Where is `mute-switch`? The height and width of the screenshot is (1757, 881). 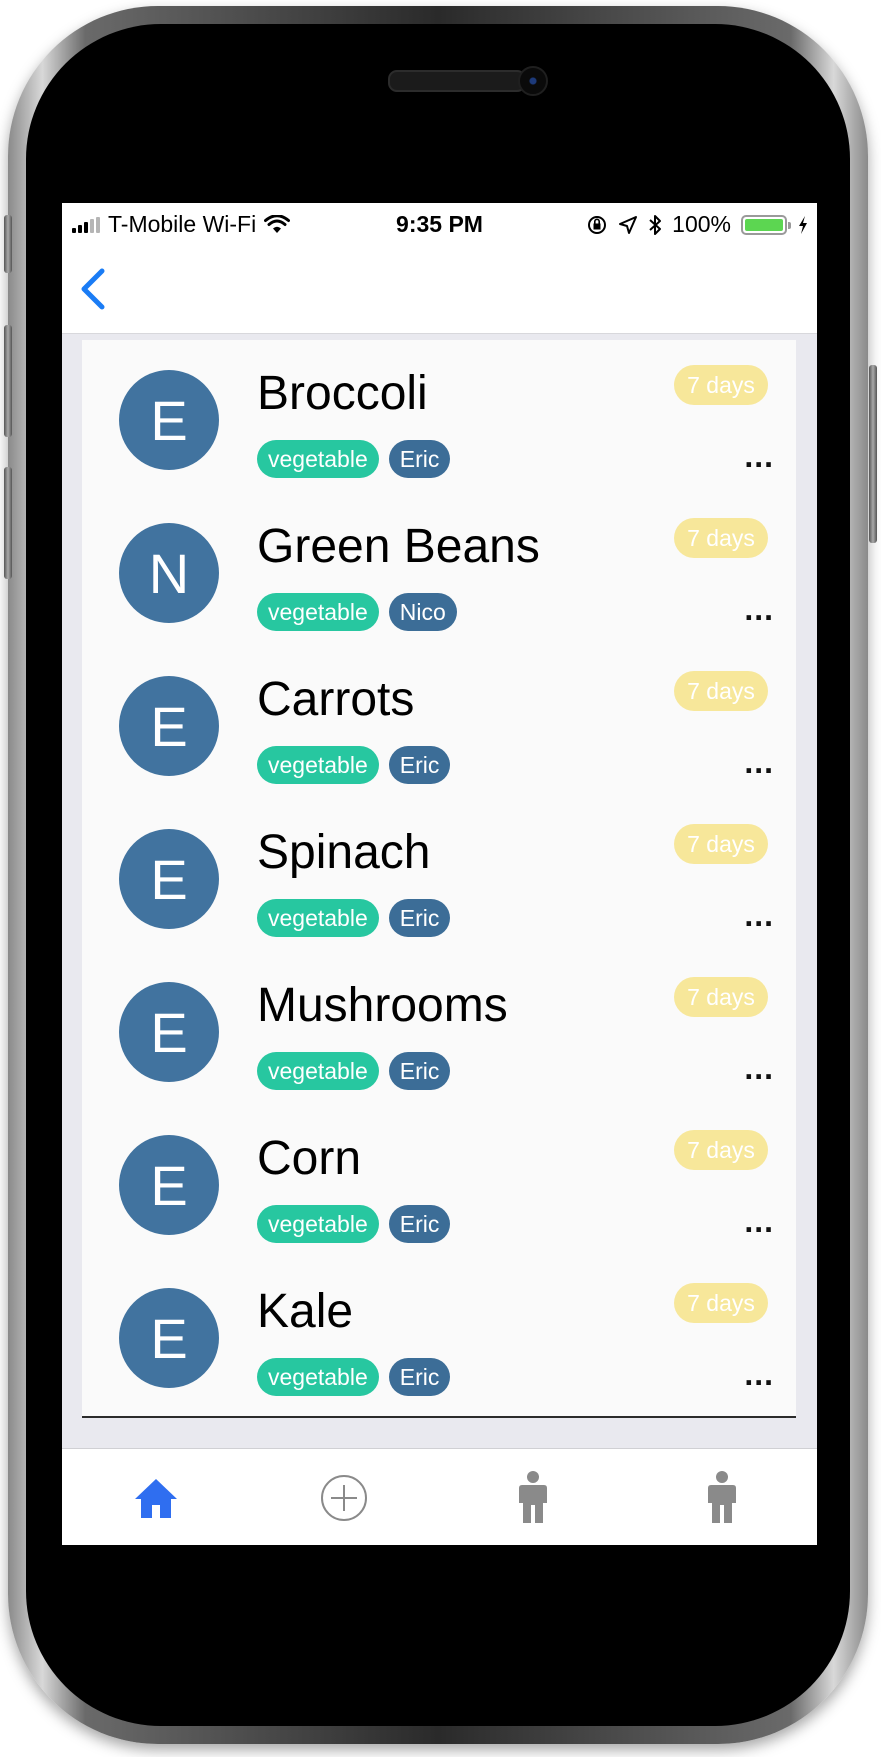 mute-switch is located at coordinates (8, 244).